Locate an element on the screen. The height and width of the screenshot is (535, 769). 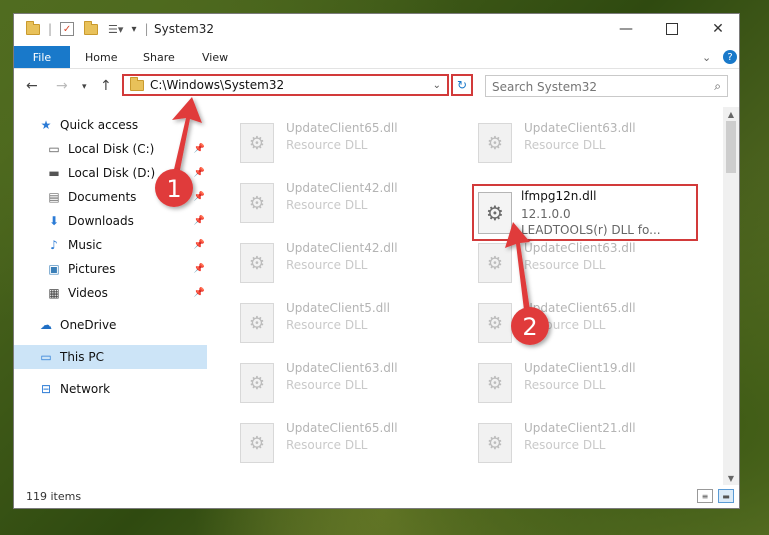
sidebar-item-pictures: ▣ Pictures 📌 is located at coordinates (110, 269).